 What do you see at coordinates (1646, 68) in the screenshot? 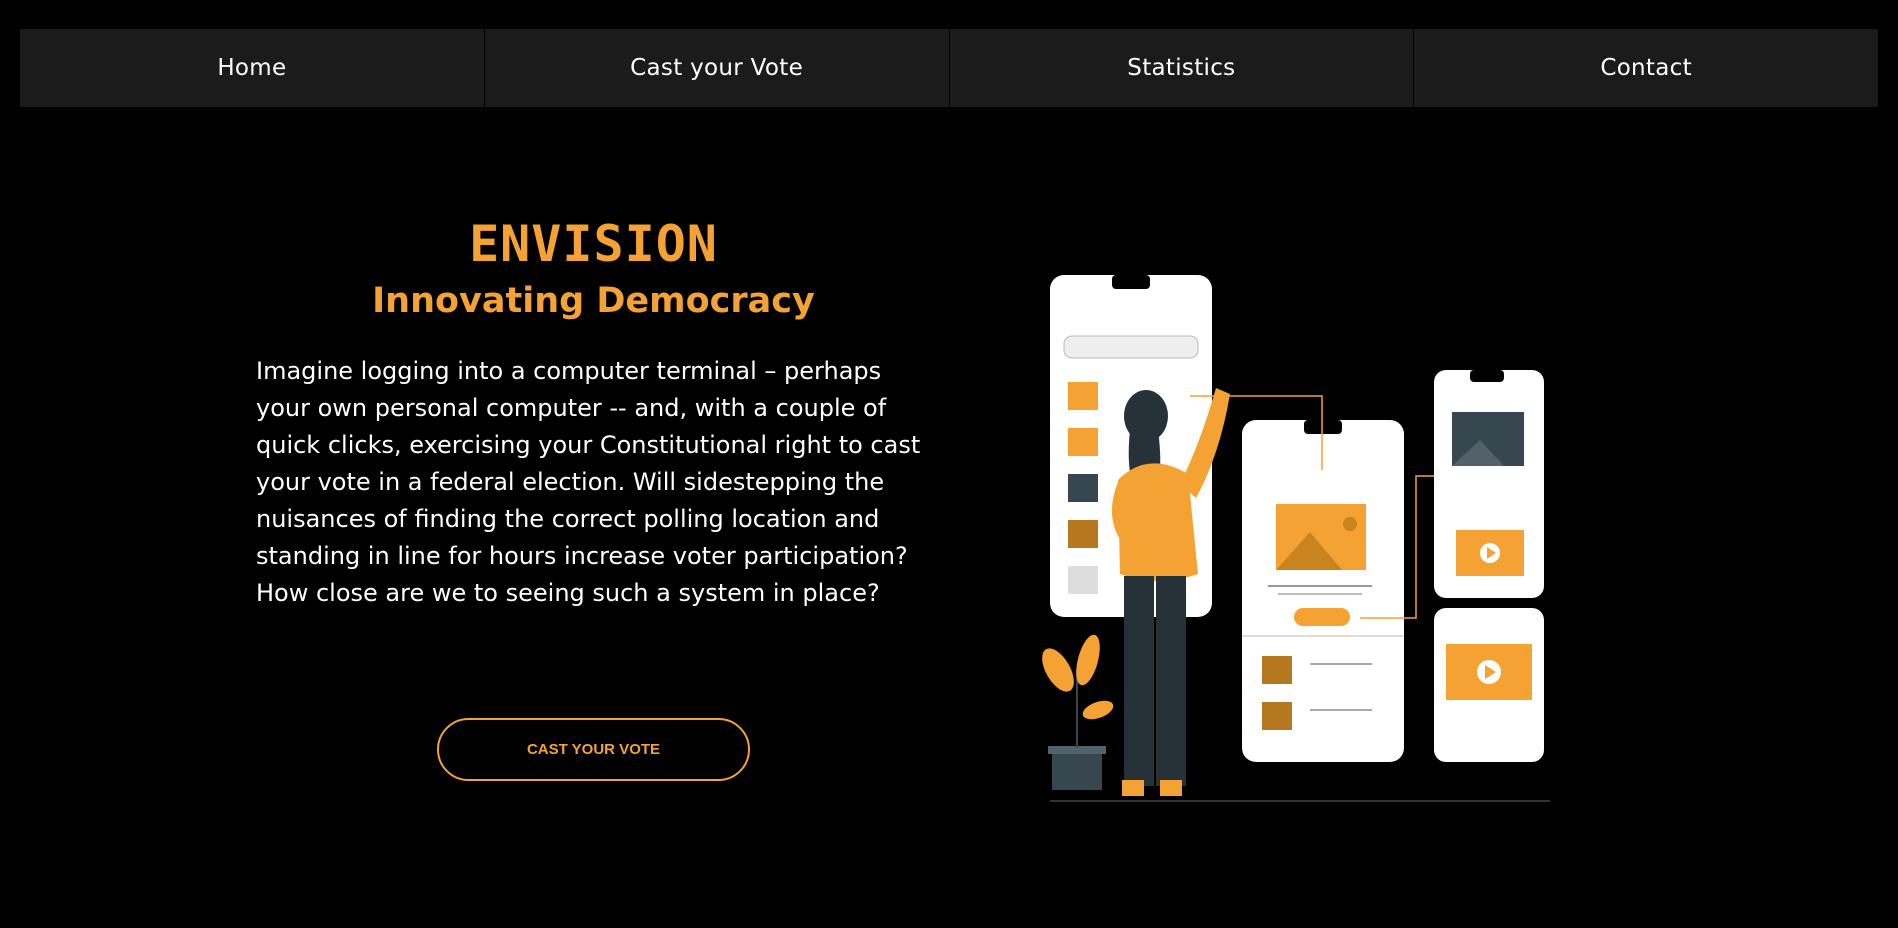
I see `nav-item-contact: Contact` at bounding box center [1646, 68].